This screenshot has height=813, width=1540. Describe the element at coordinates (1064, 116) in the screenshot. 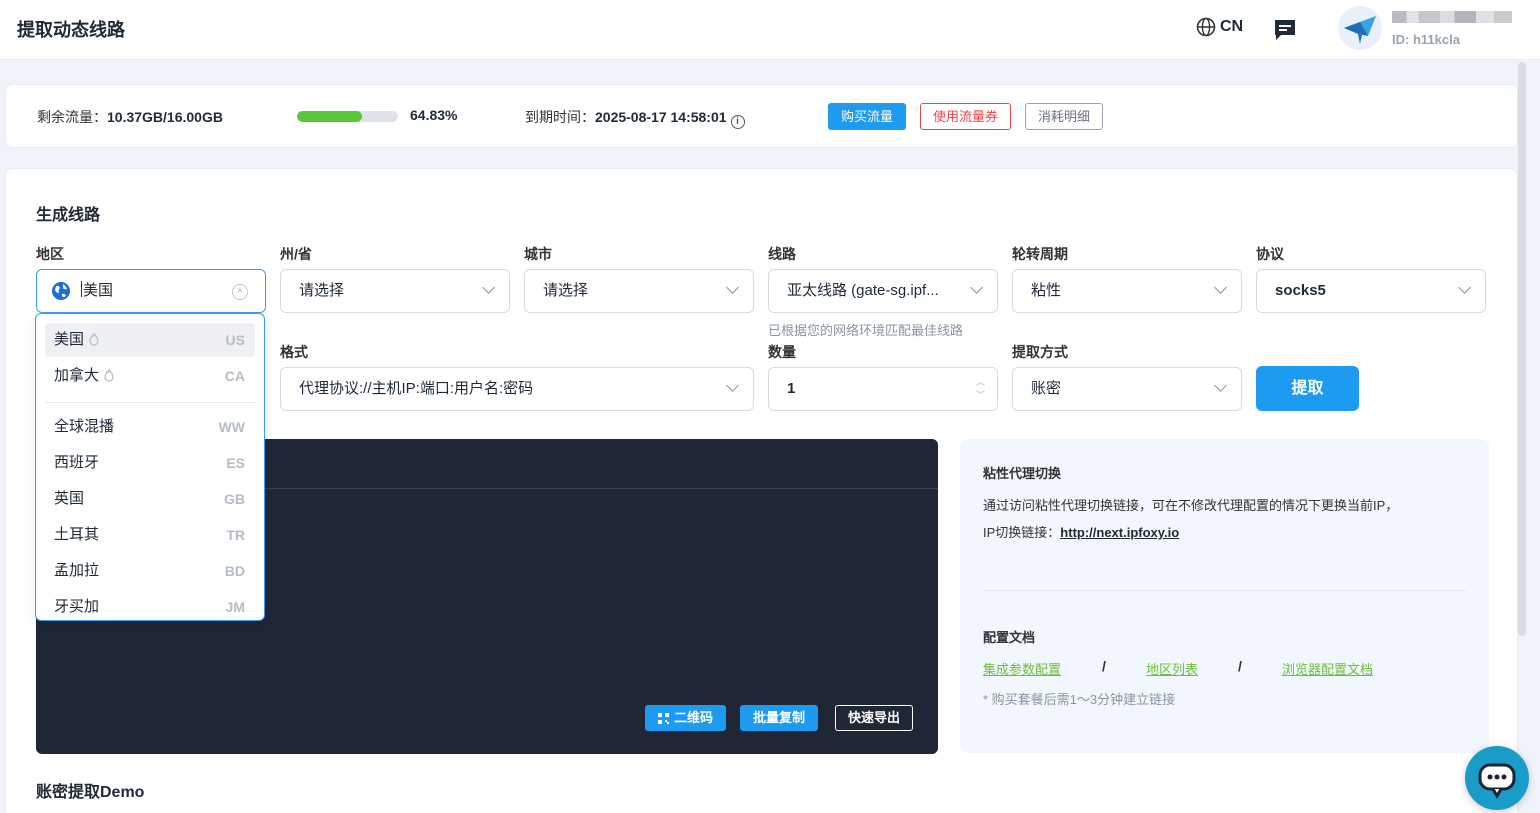

I see `usage-detail-button: 消耗明细` at that location.